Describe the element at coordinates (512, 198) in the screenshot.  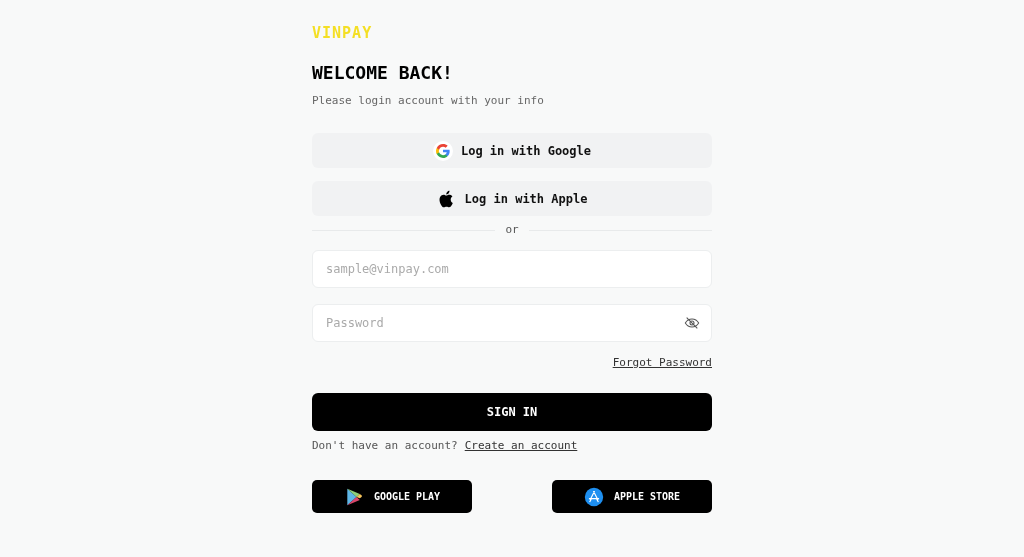
I see `apple-login-button: Log in with Apple` at that location.